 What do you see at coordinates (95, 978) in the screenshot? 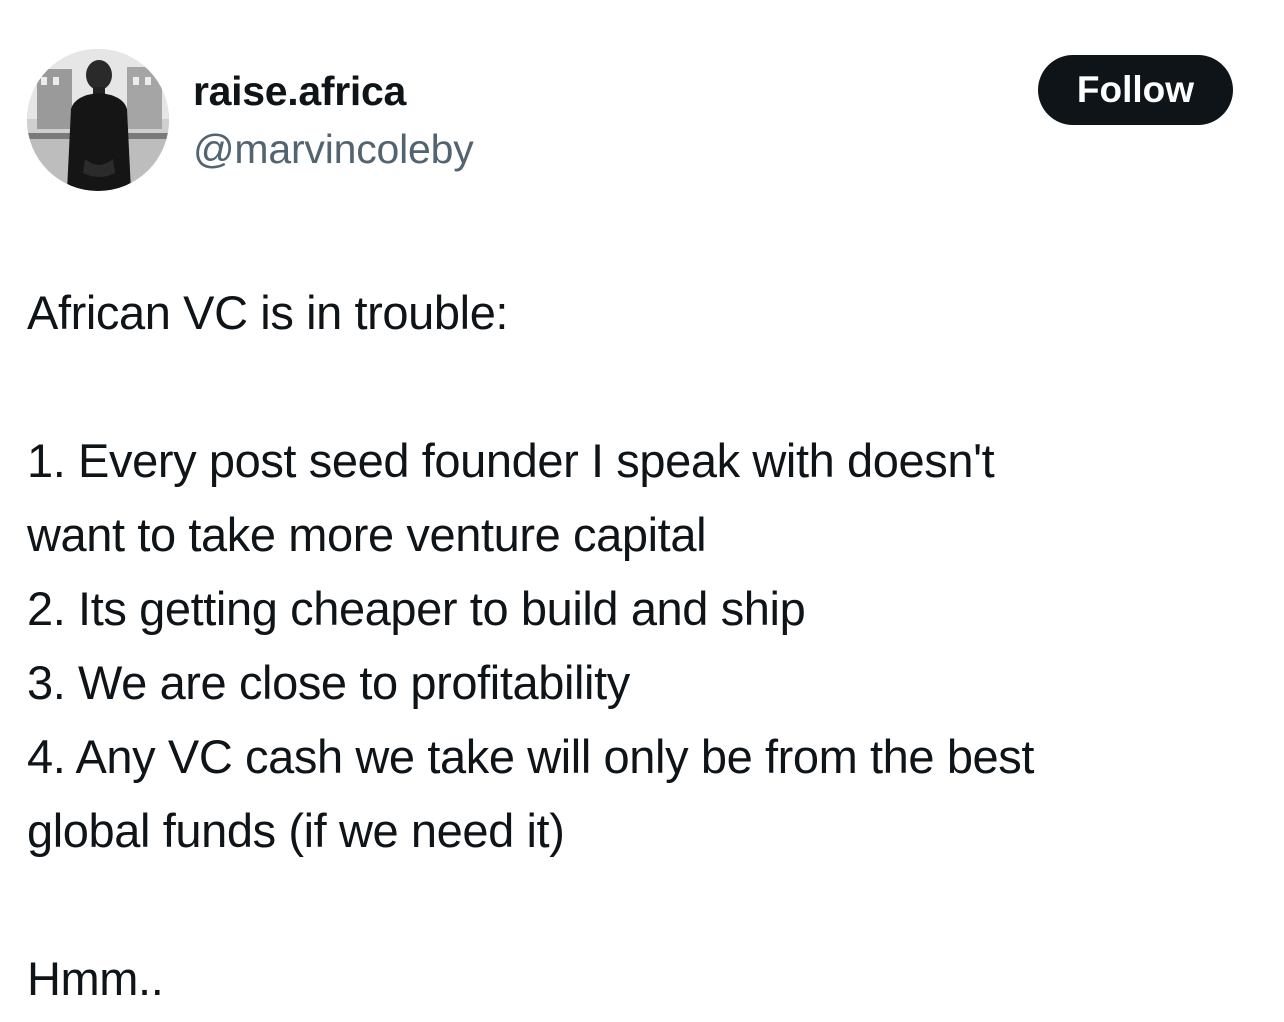
I see `tweet-outro: Hmm..` at bounding box center [95, 978].